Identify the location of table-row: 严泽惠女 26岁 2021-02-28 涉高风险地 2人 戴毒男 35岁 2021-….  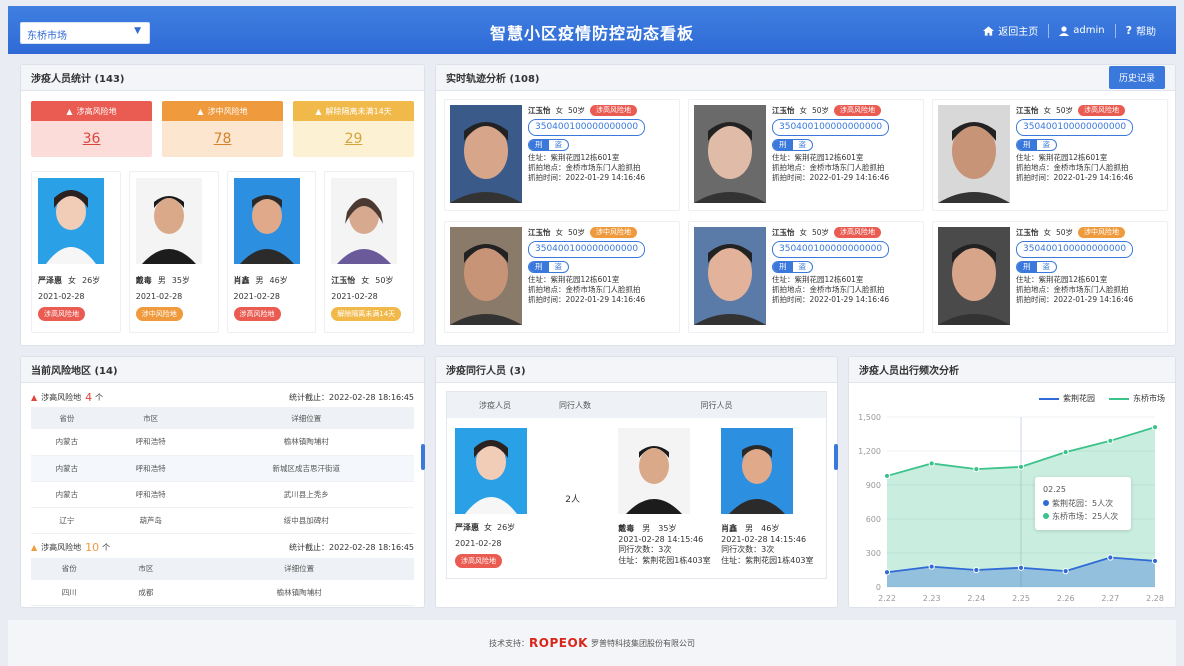
(636, 498).